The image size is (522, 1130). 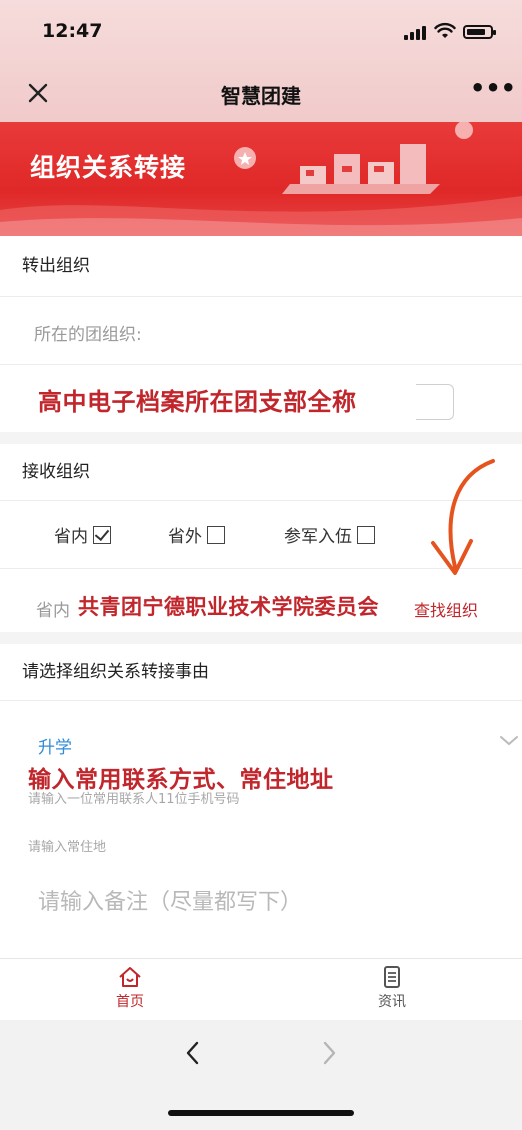 What do you see at coordinates (67, 845) in the screenshot?
I see `address-input: 请输入常住地` at bounding box center [67, 845].